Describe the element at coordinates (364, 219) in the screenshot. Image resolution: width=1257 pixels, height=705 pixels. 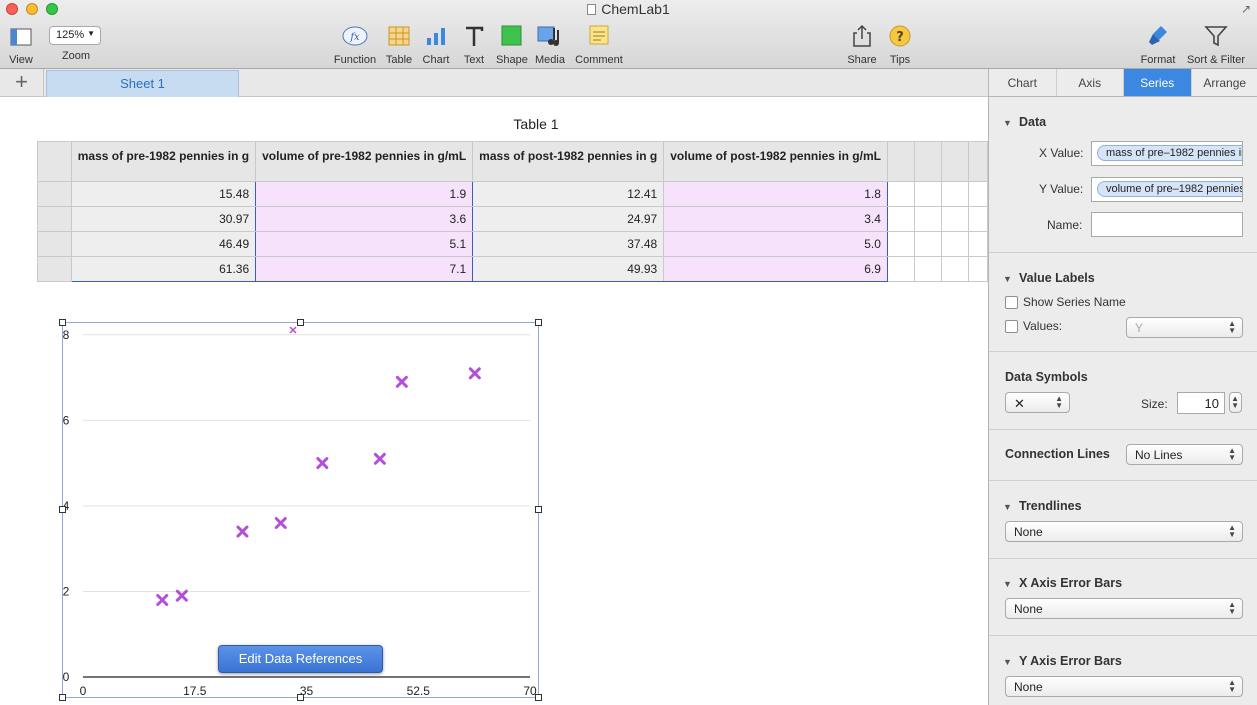
I see `table-cell: 3.6` at that location.